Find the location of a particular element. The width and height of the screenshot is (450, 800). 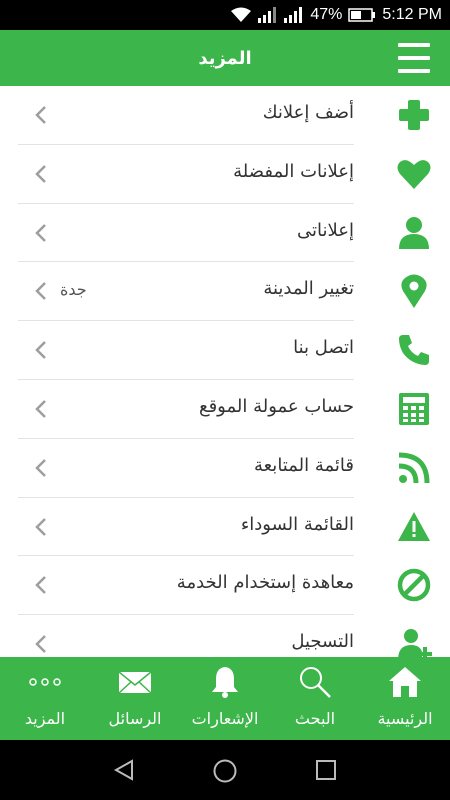

menu-item-blacklist: القائمة السوداء is located at coordinates (225, 527).